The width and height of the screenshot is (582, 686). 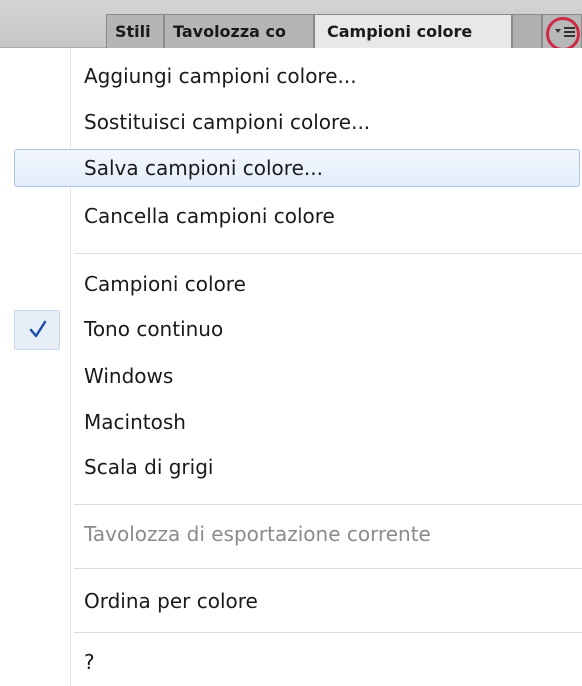 I want to click on check-icon, so click(x=38, y=329).